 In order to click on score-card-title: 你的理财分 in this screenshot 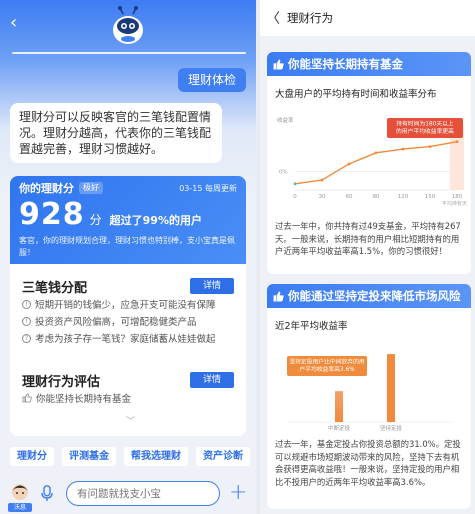, I will do `click(46, 188)`.